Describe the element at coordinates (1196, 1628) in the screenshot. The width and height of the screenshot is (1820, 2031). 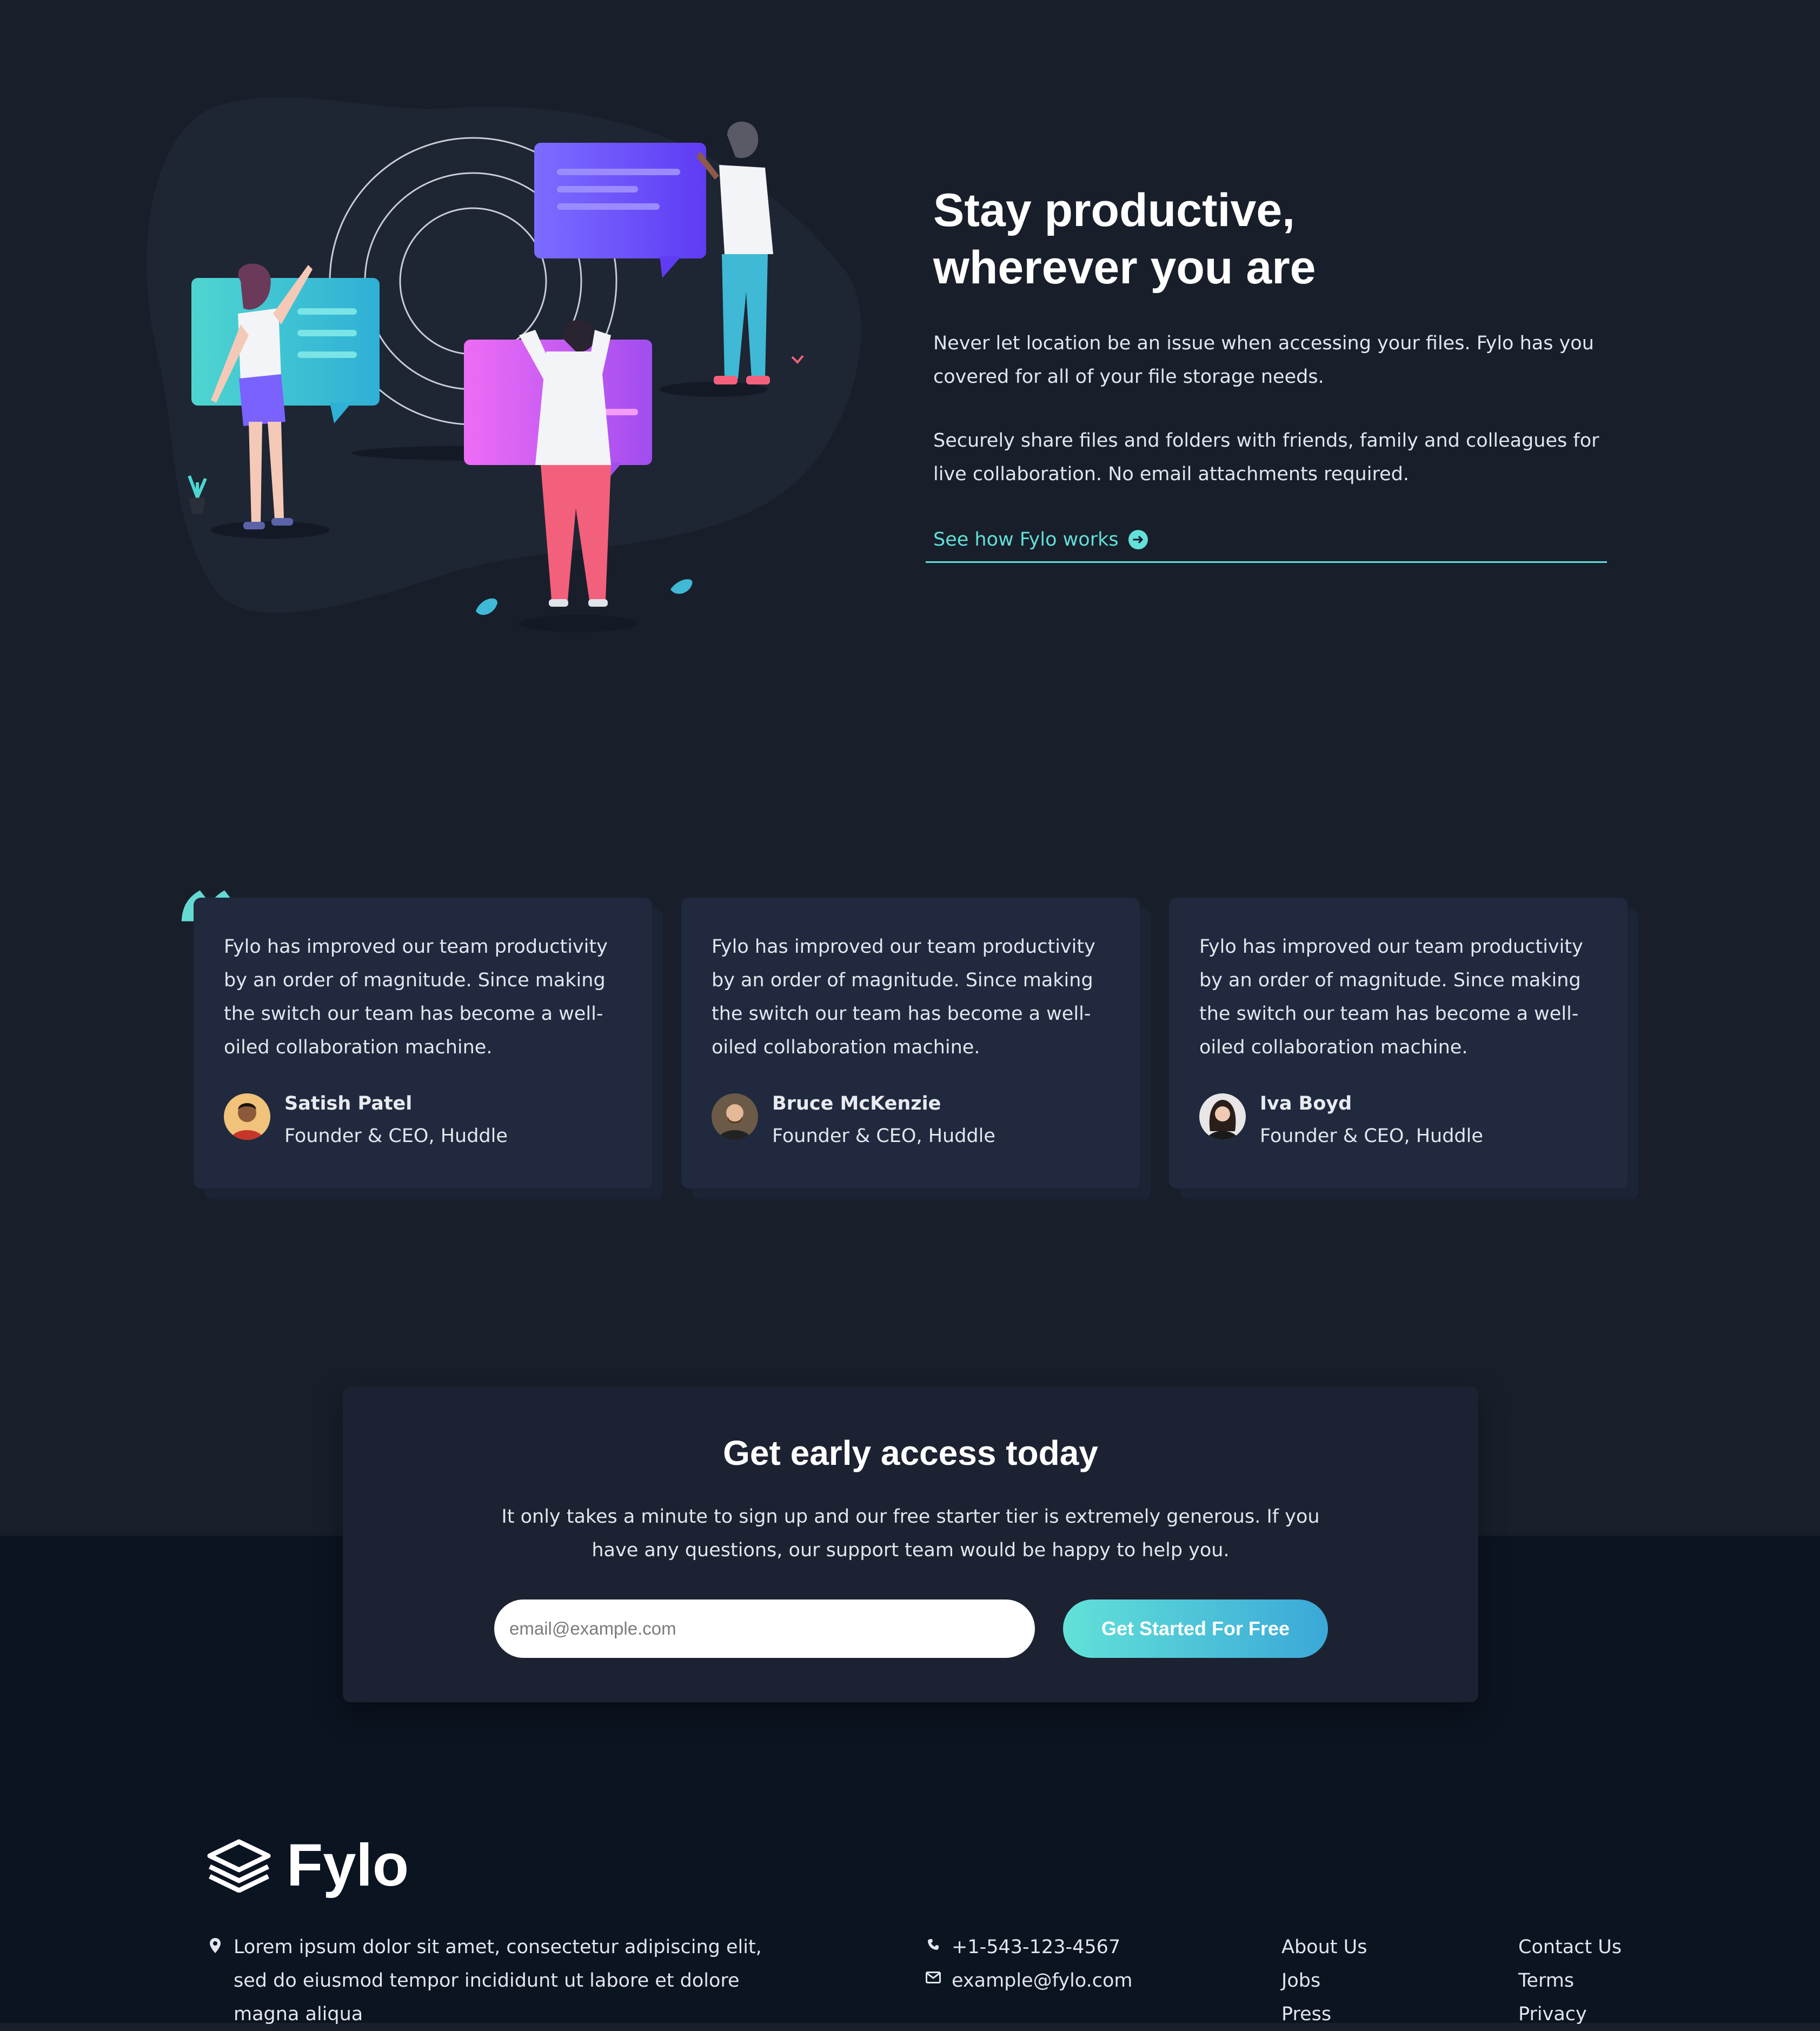
I see `get-started-button: Get Started For Free` at that location.